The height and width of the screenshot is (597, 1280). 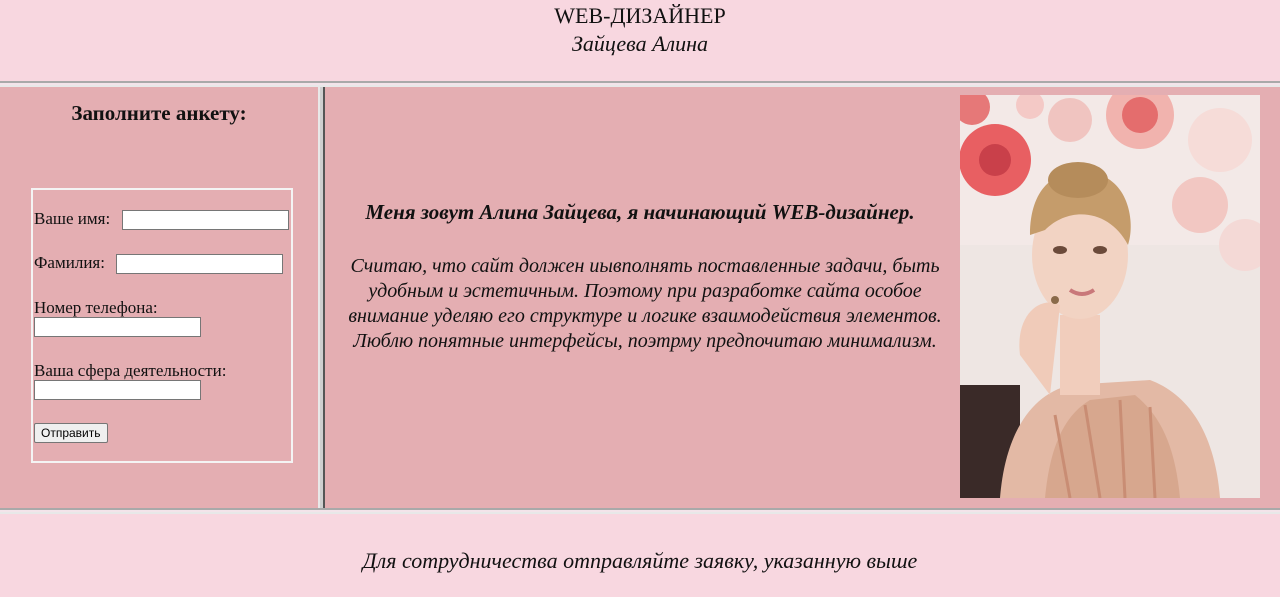 I want to click on occupation-label: Ваша сфера деятельности:, so click(x=130, y=370).